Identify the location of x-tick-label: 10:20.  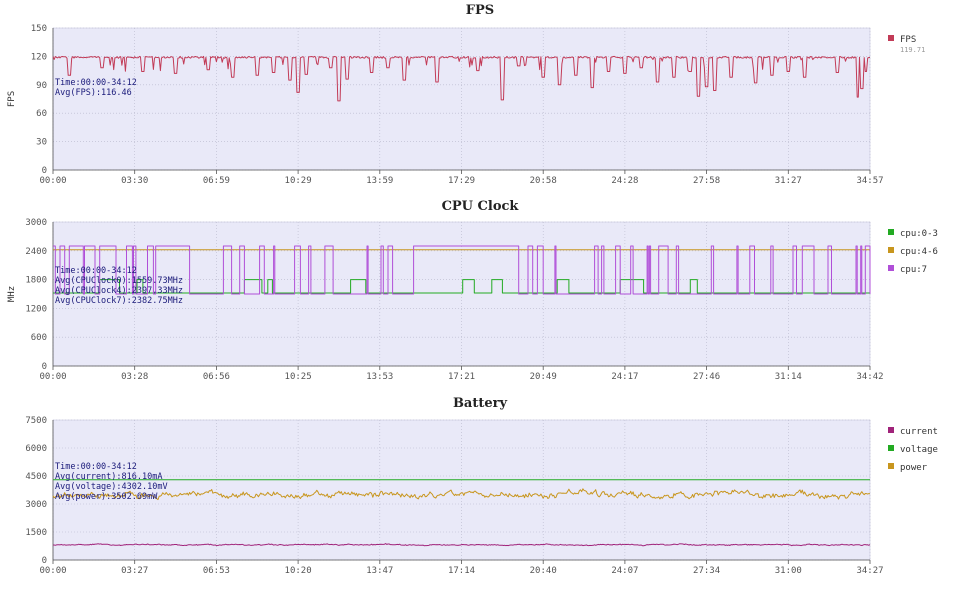
(298, 571).